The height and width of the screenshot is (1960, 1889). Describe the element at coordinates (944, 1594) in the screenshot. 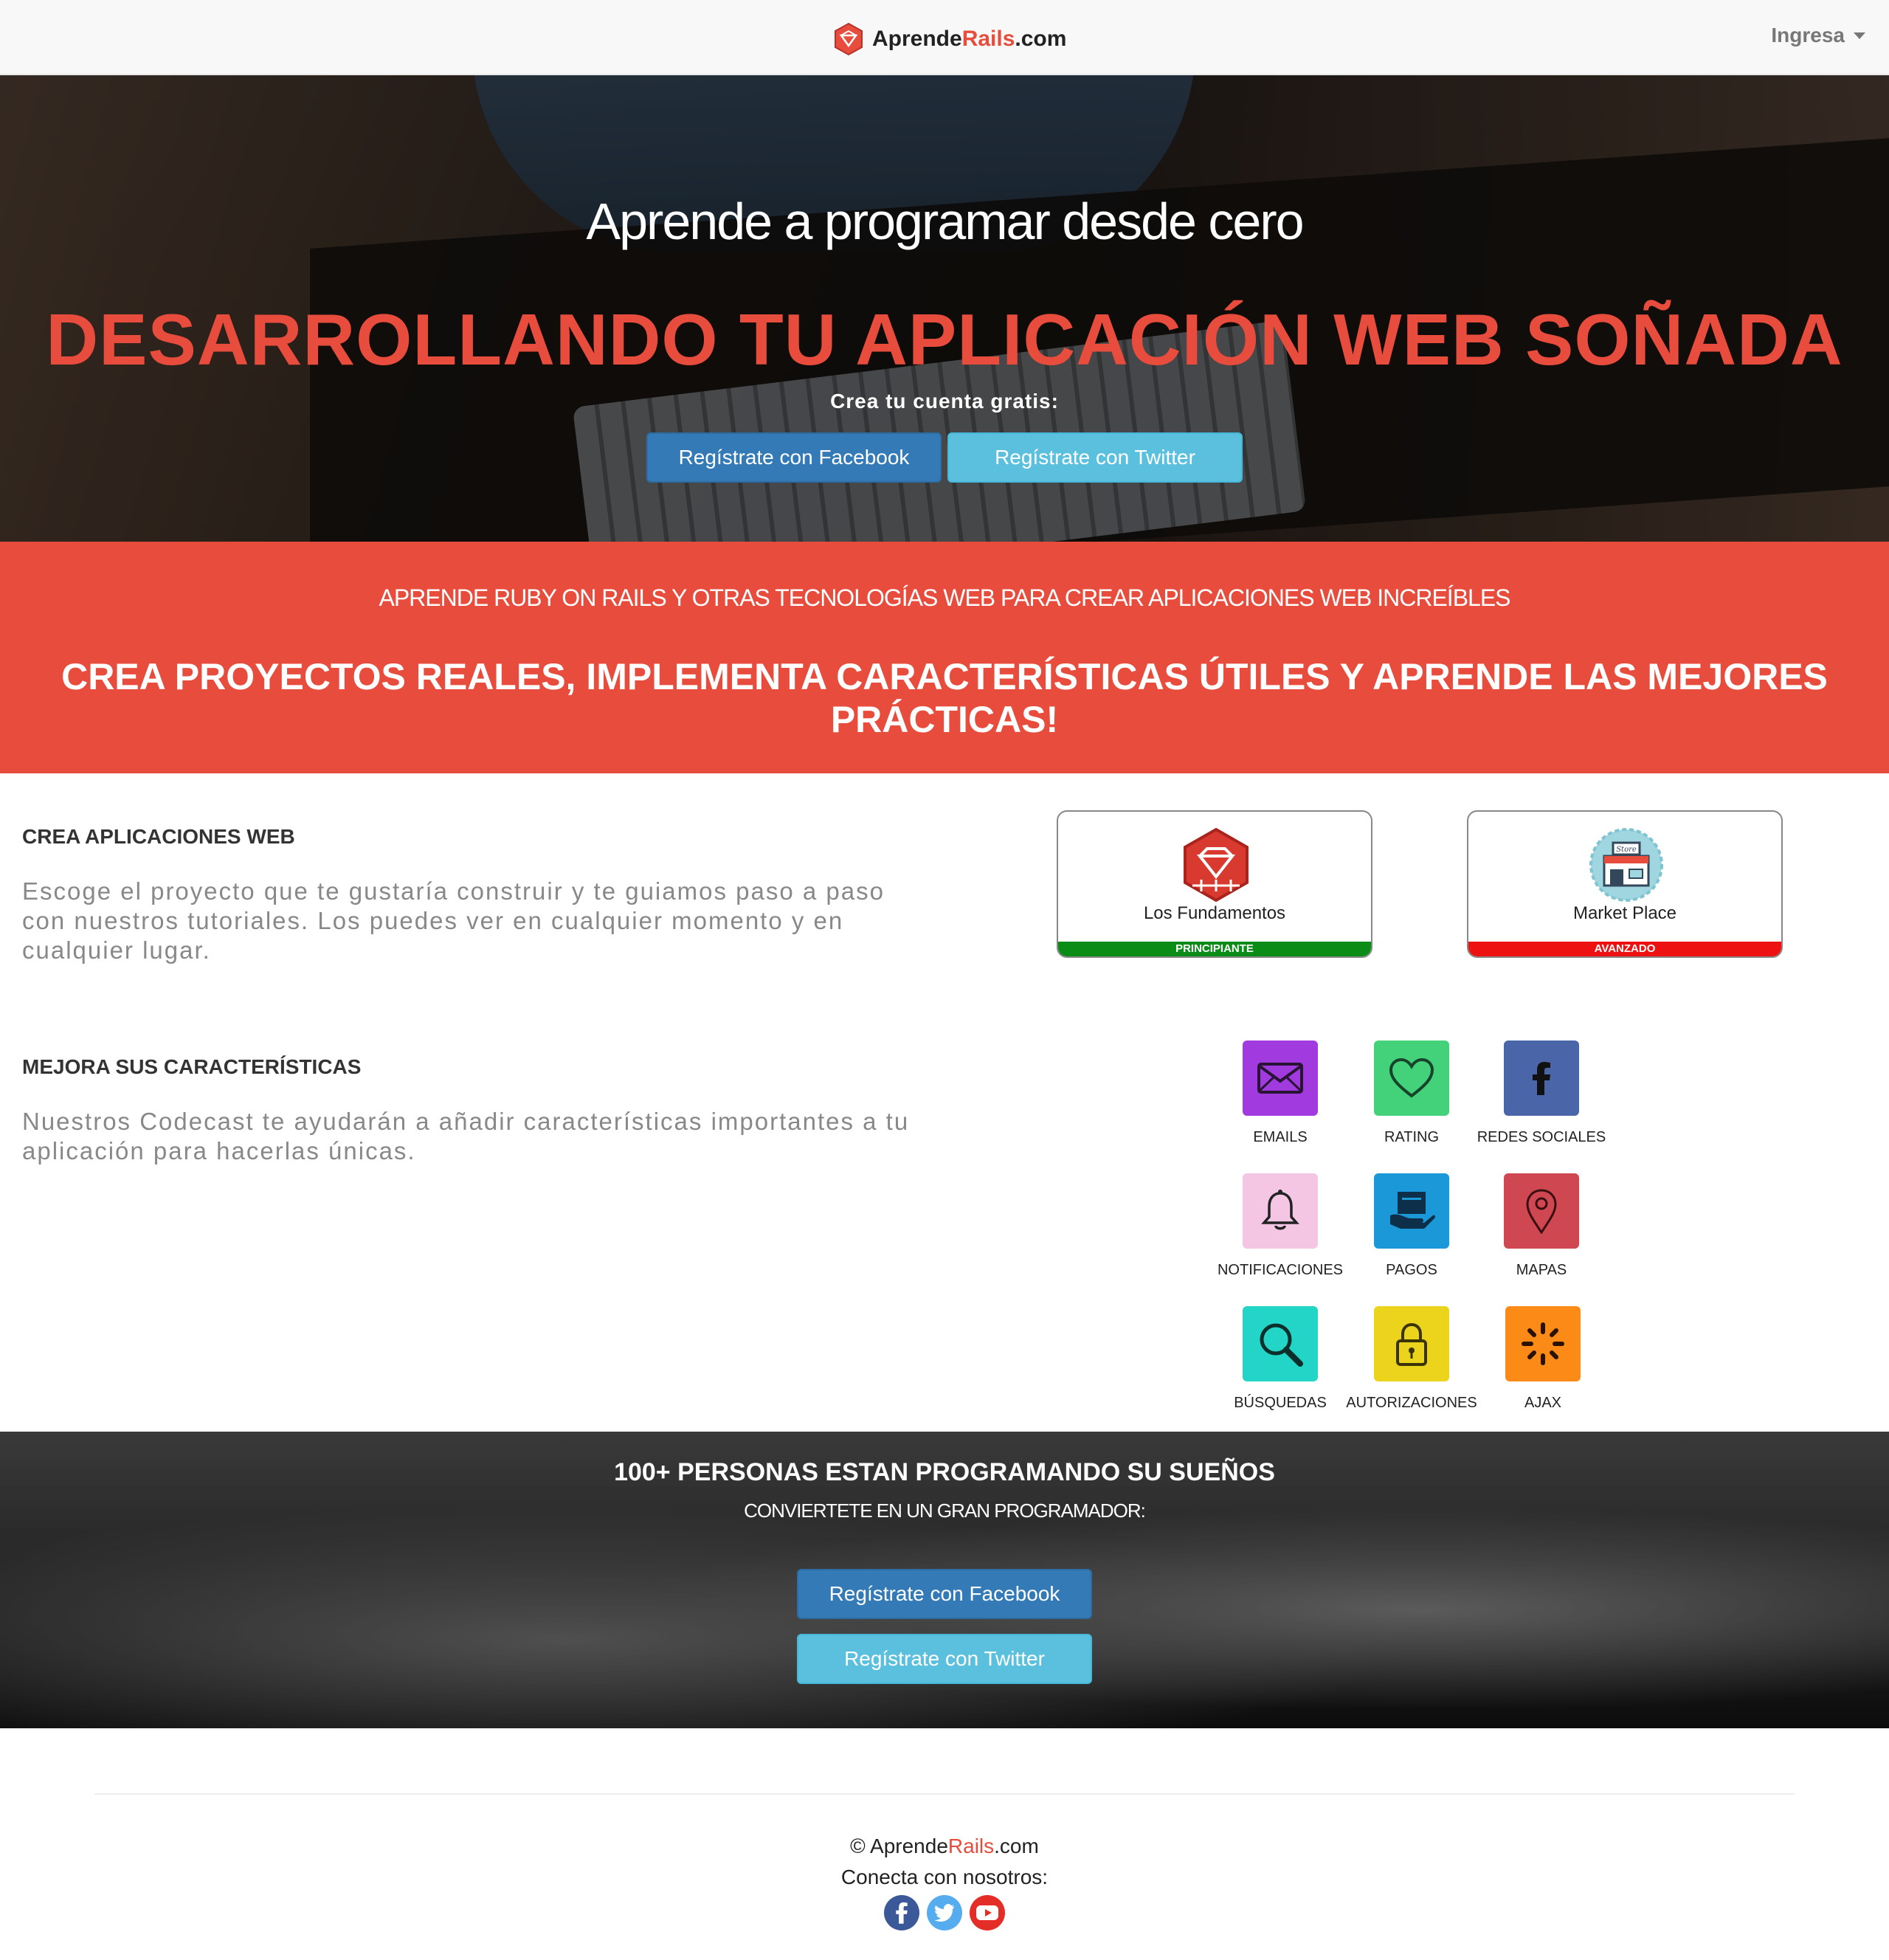

I see `community-facebook-signup-button: Regístrate con Facebook` at that location.